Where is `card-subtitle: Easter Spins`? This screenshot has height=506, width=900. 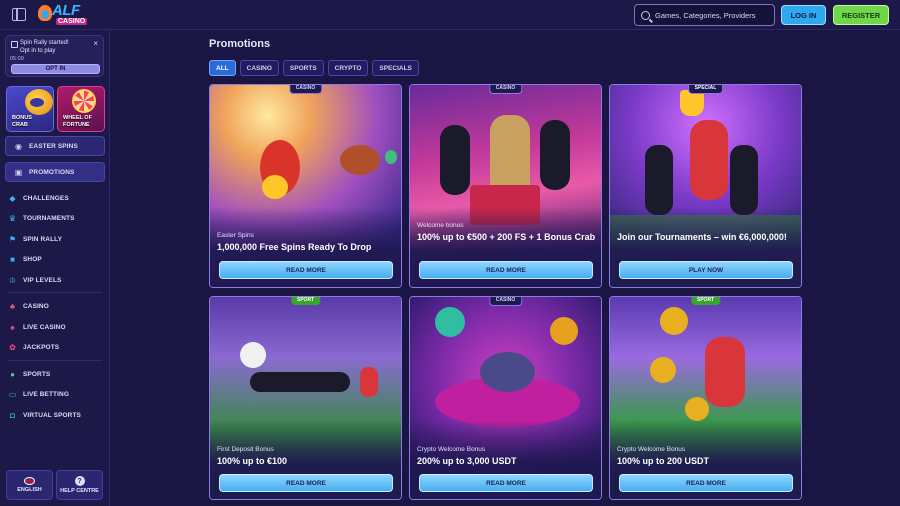 card-subtitle: Easter Spins is located at coordinates (235, 235).